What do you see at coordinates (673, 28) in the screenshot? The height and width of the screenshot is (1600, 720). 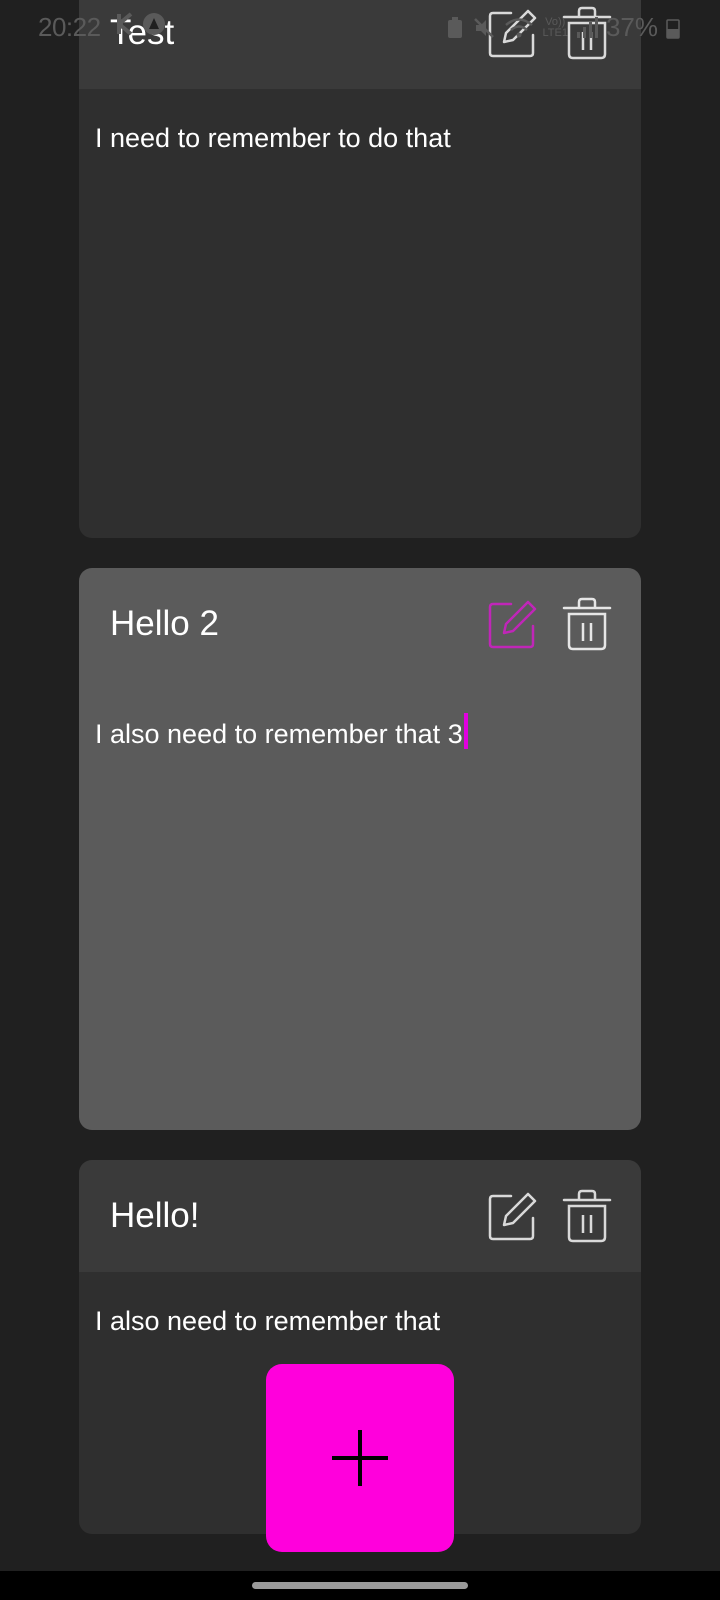 I see `battery-icon` at bounding box center [673, 28].